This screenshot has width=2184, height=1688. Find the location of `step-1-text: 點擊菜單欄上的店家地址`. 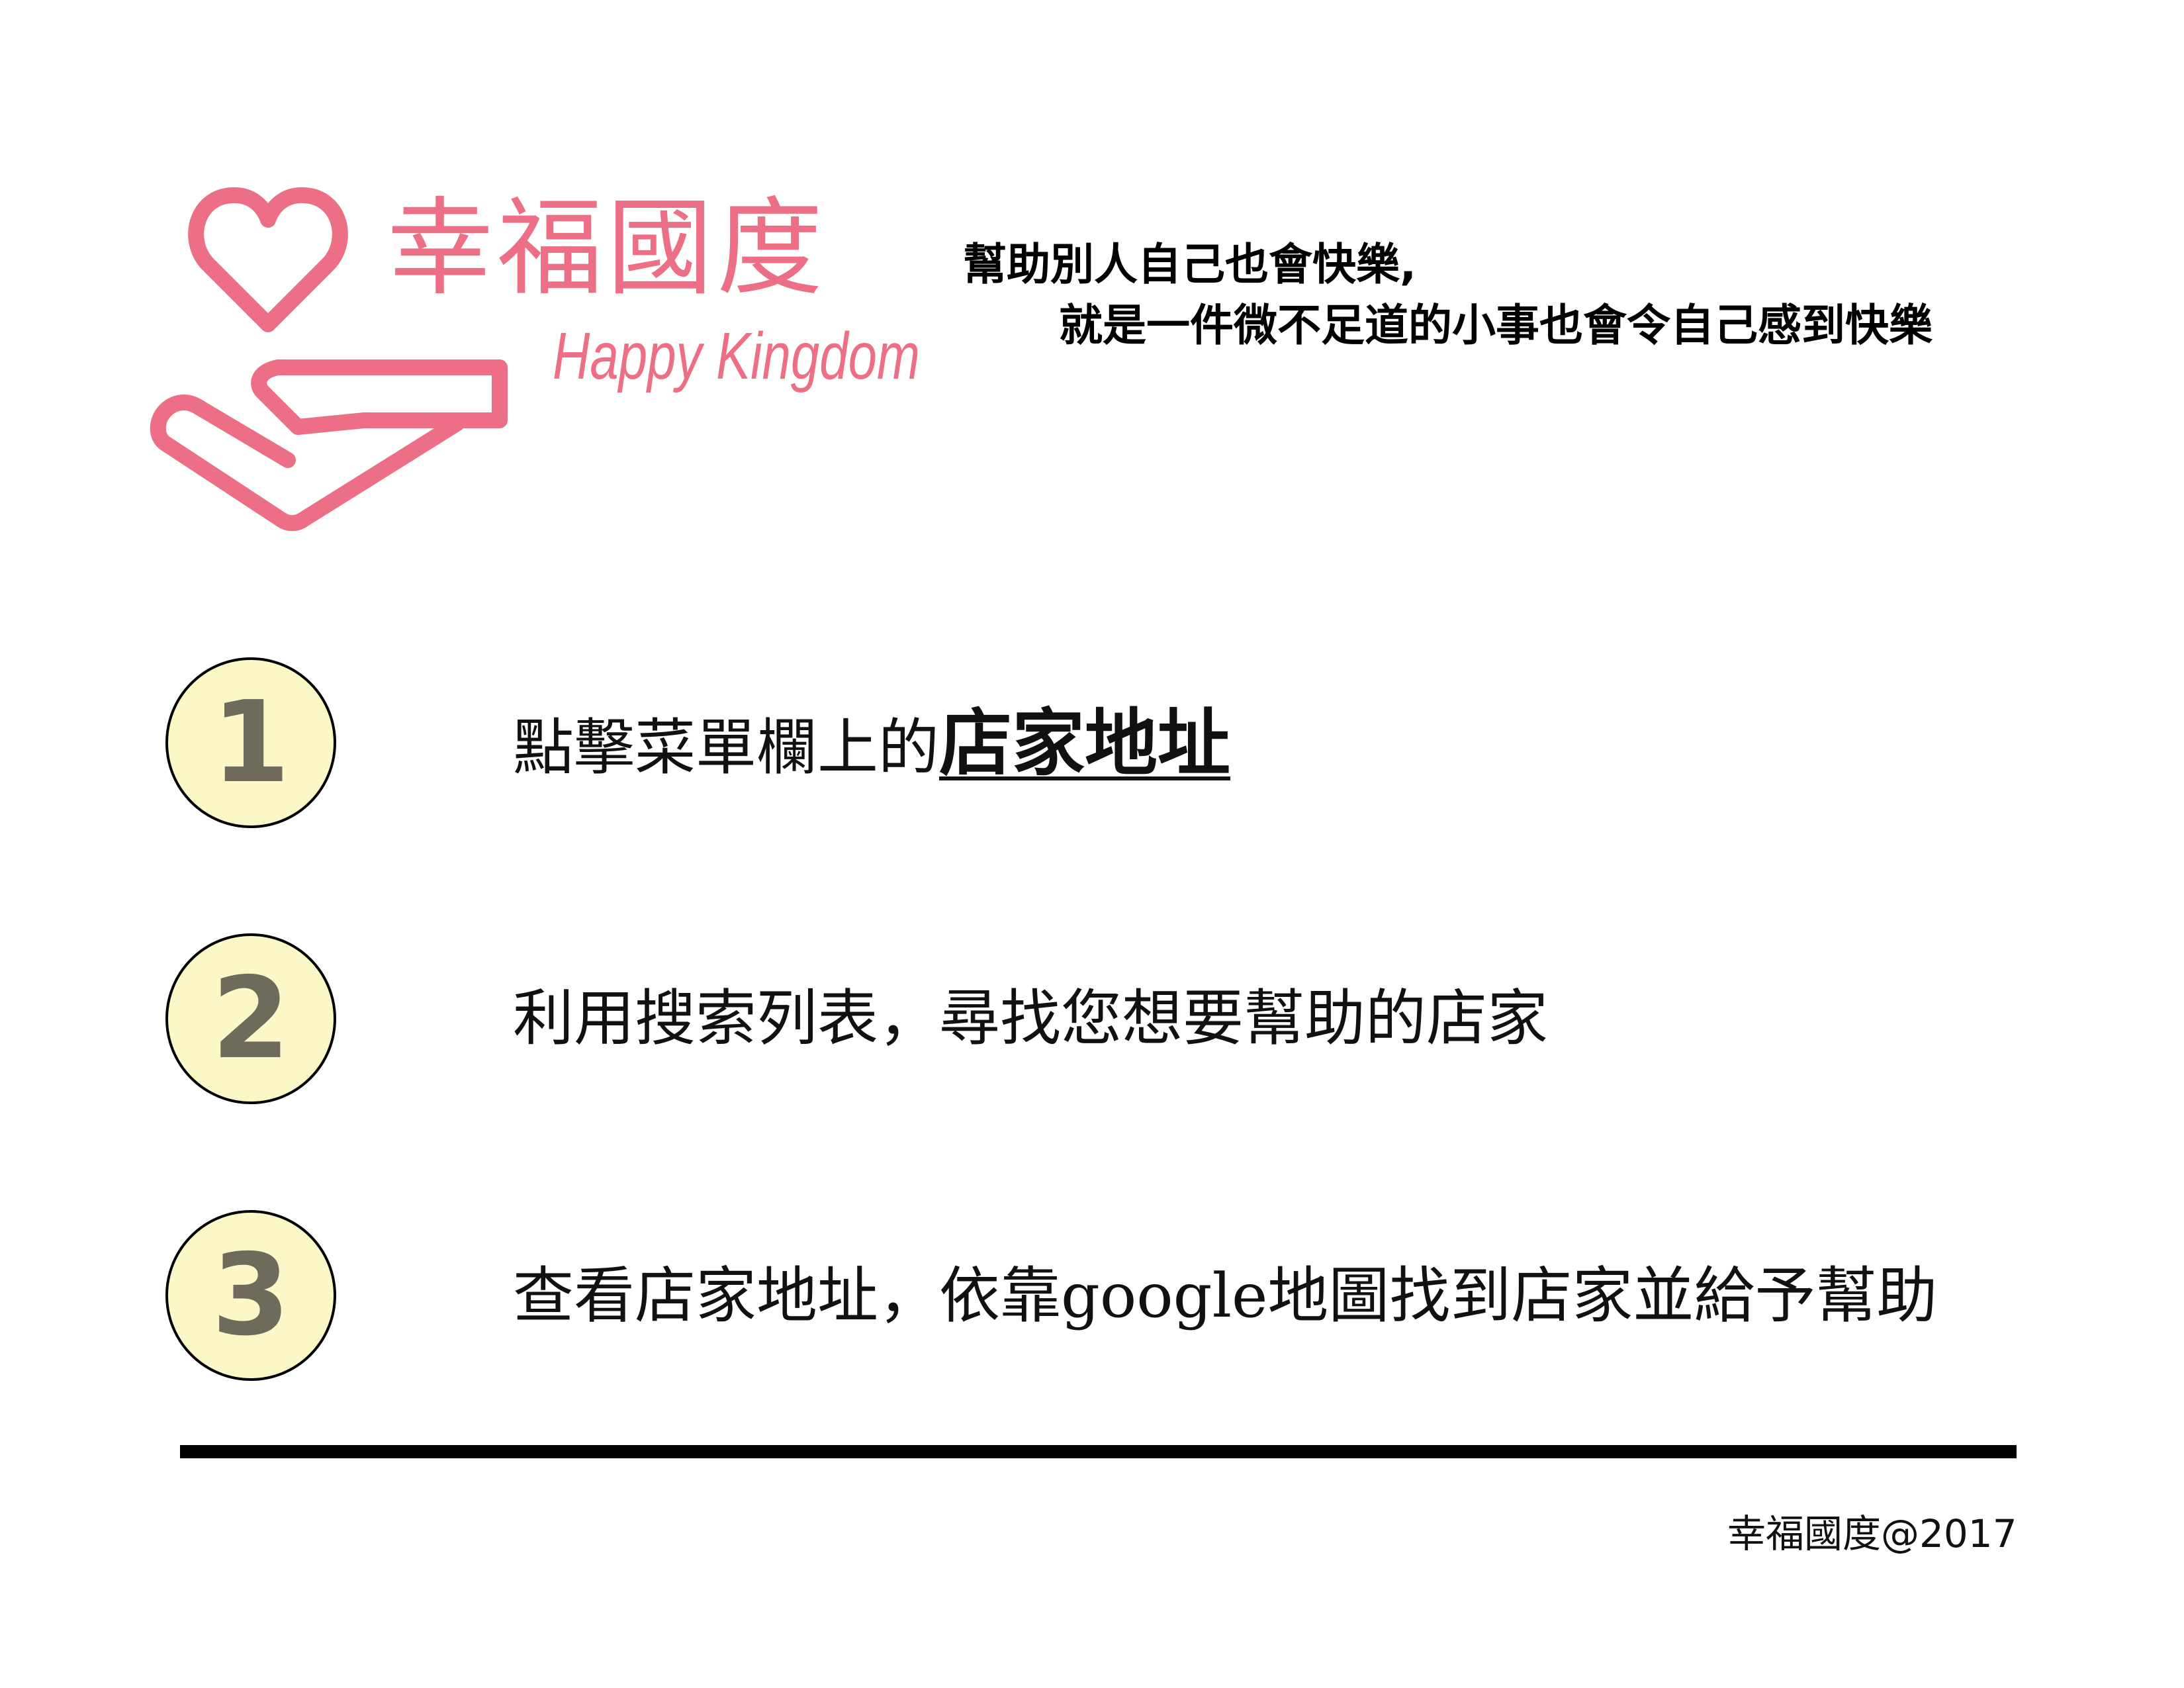

step-1-text: 點擊菜單欄上的店家地址 is located at coordinates (872, 745).